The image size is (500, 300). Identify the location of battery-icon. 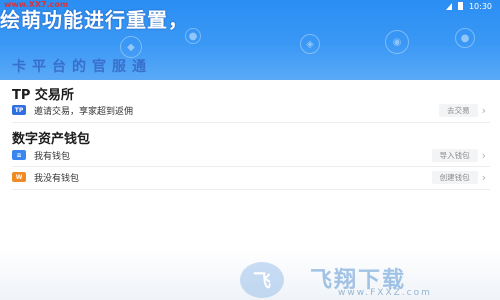
(460, 6).